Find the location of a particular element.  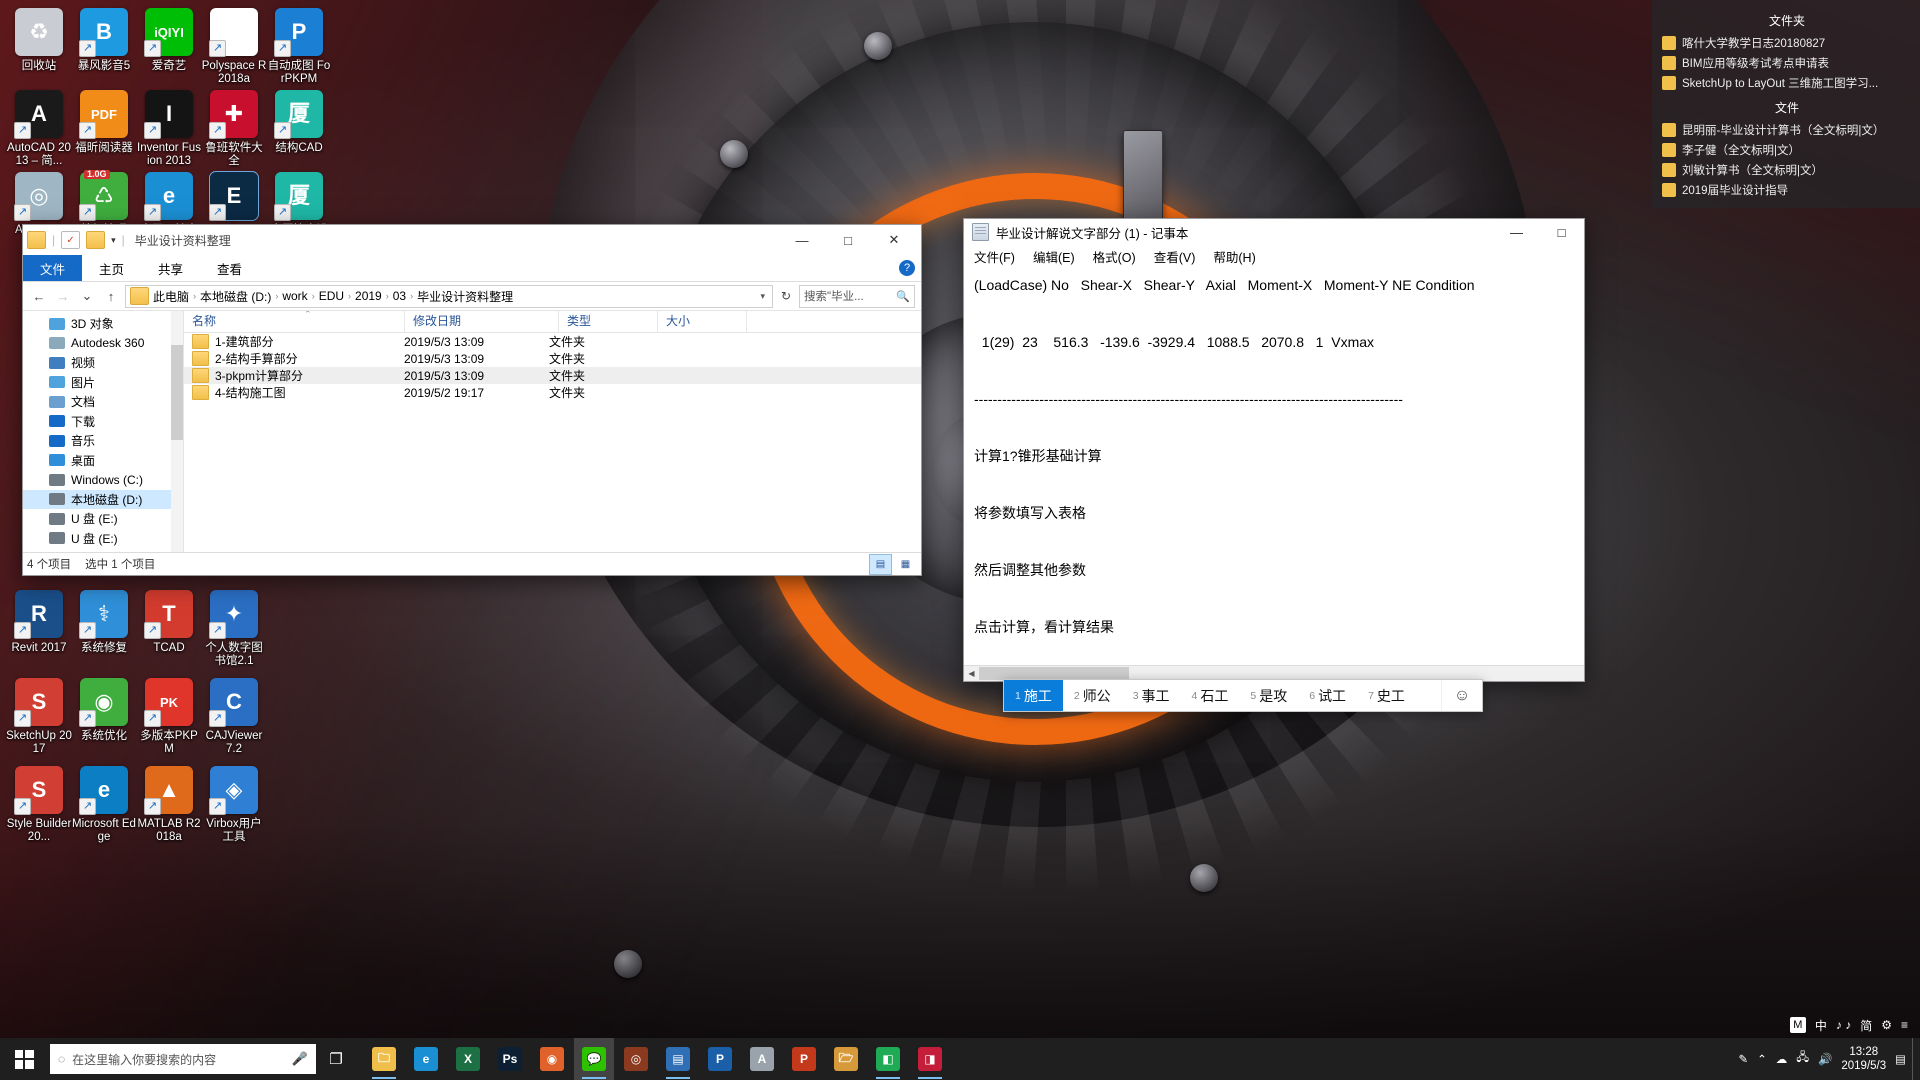

browser-taskbar-icon: ◎ is located at coordinates (636, 1059).